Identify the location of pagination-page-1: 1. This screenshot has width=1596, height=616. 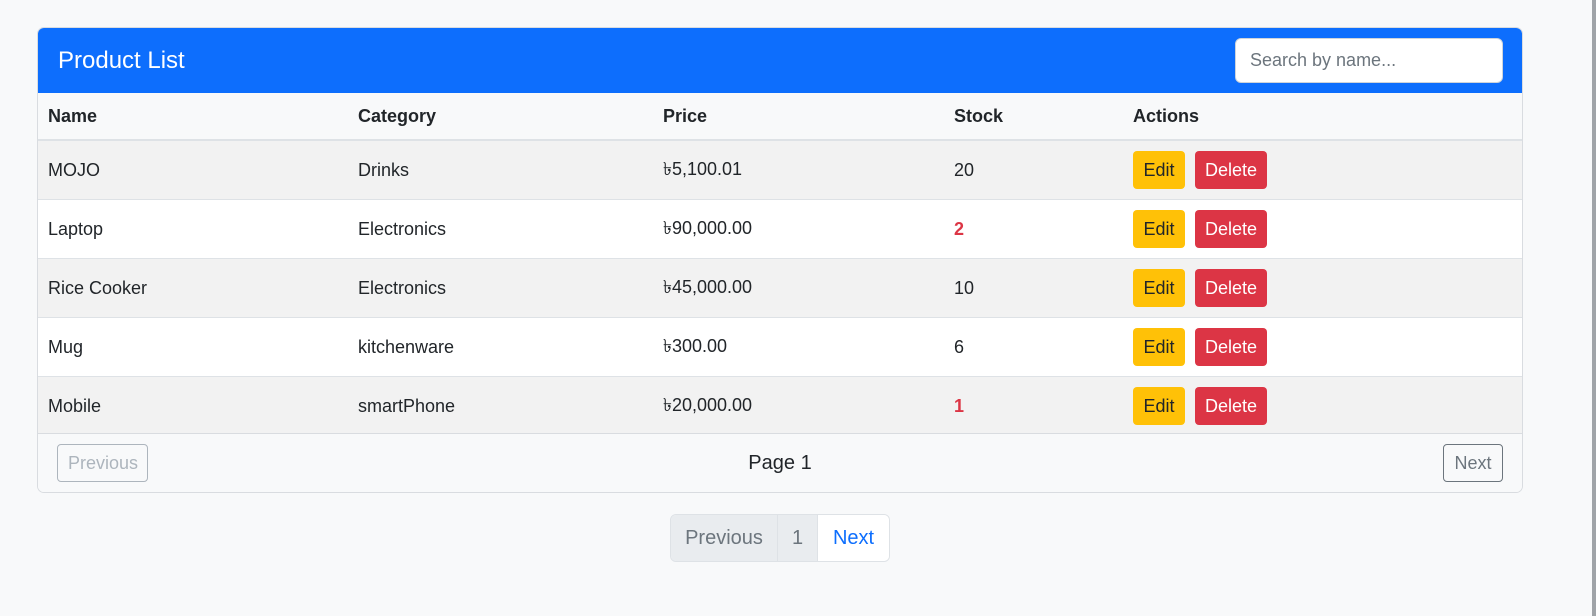
(798, 538).